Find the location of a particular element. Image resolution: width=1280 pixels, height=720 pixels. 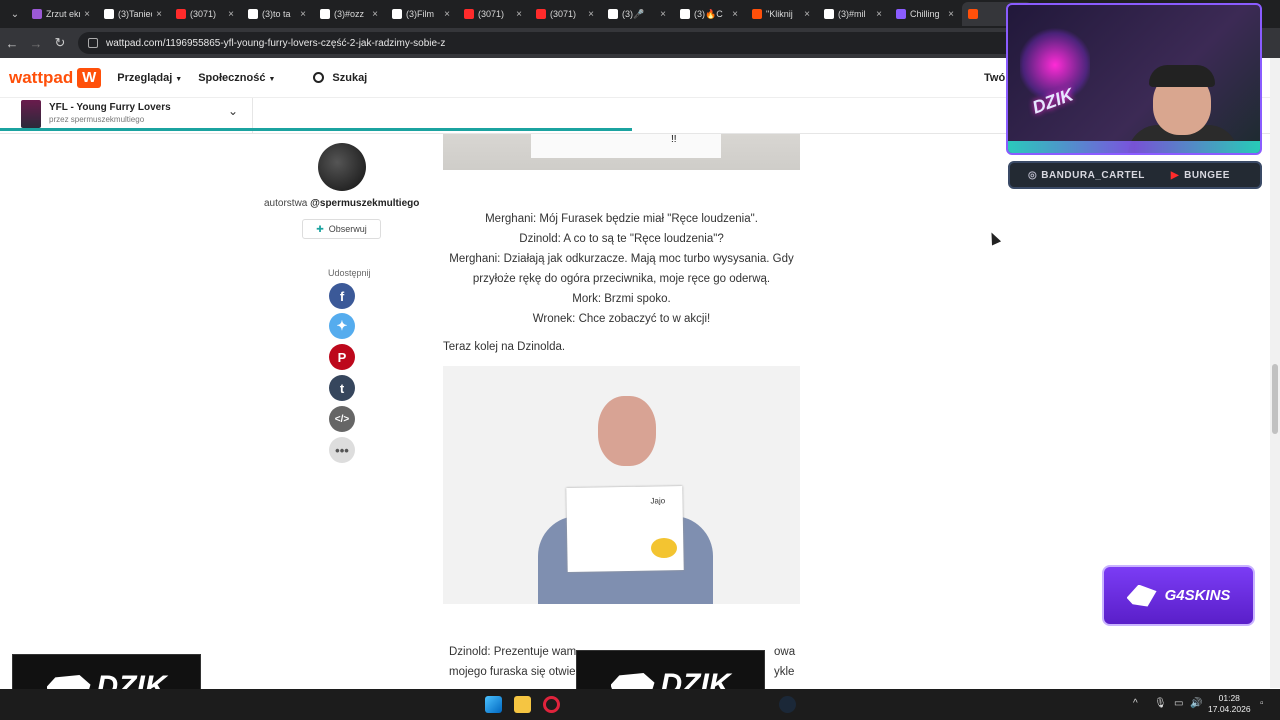

logo-mark: W is located at coordinates (89, 77).